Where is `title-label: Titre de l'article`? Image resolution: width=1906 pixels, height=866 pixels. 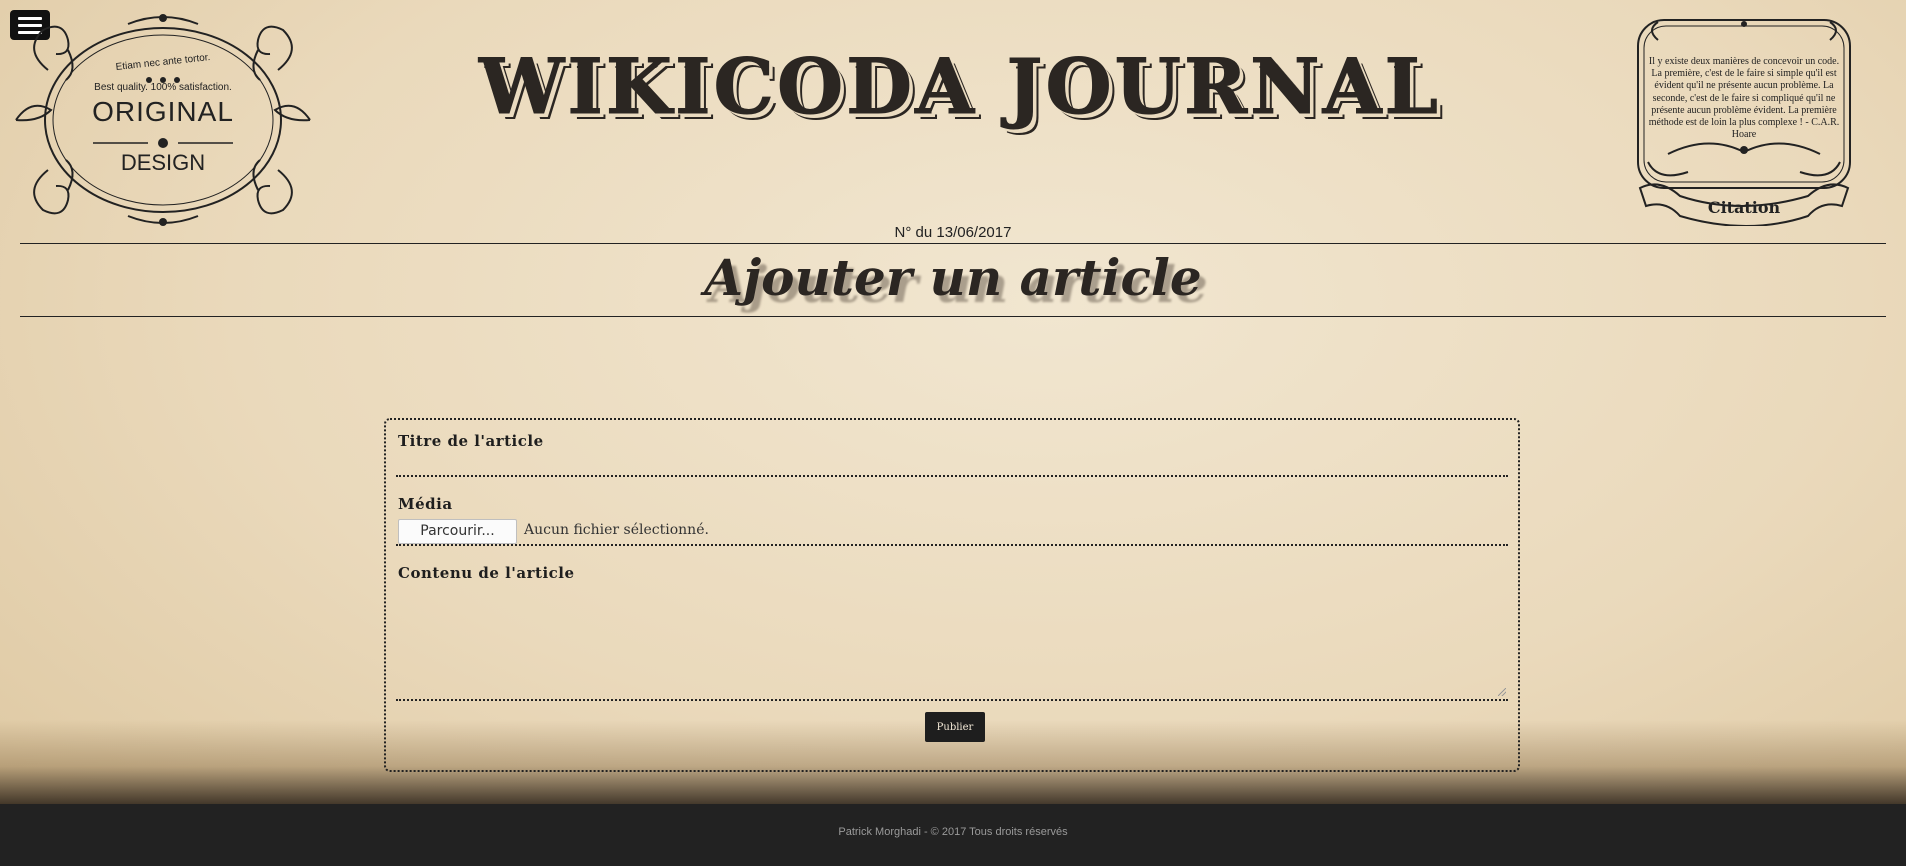 title-label: Titre de l'article is located at coordinates (471, 441).